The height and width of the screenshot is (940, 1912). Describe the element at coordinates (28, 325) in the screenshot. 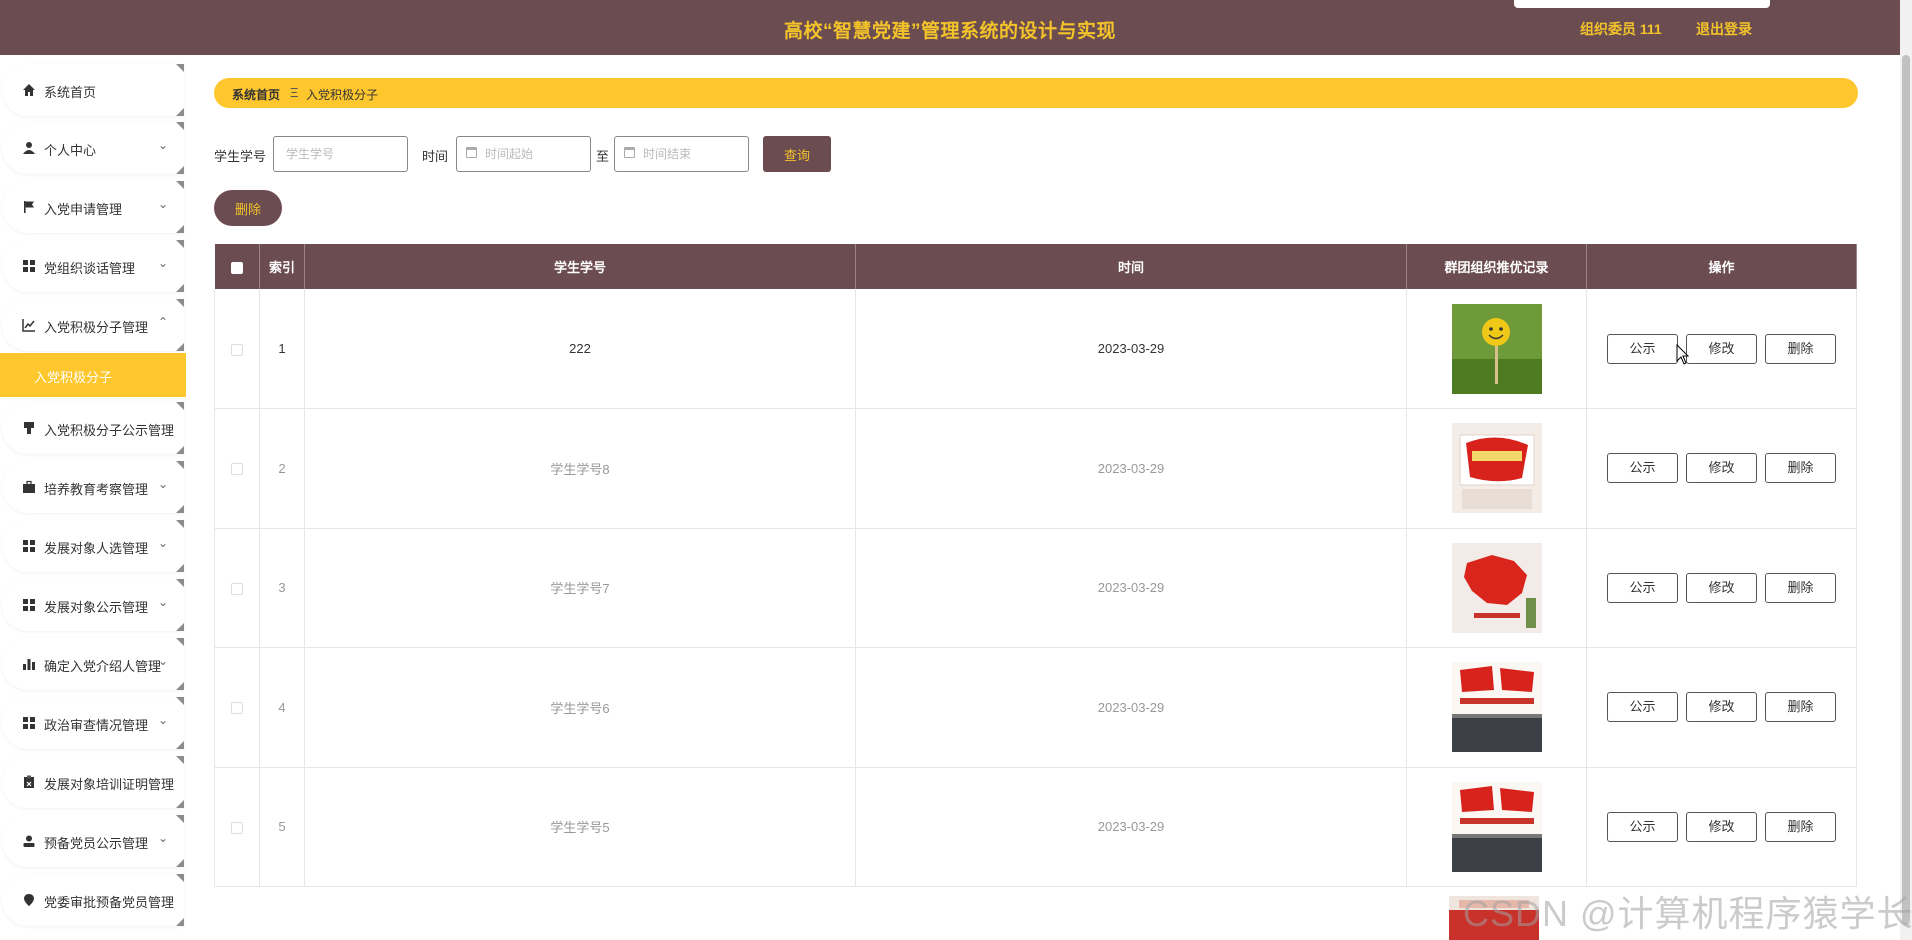

I see `chart-line-icon` at that location.